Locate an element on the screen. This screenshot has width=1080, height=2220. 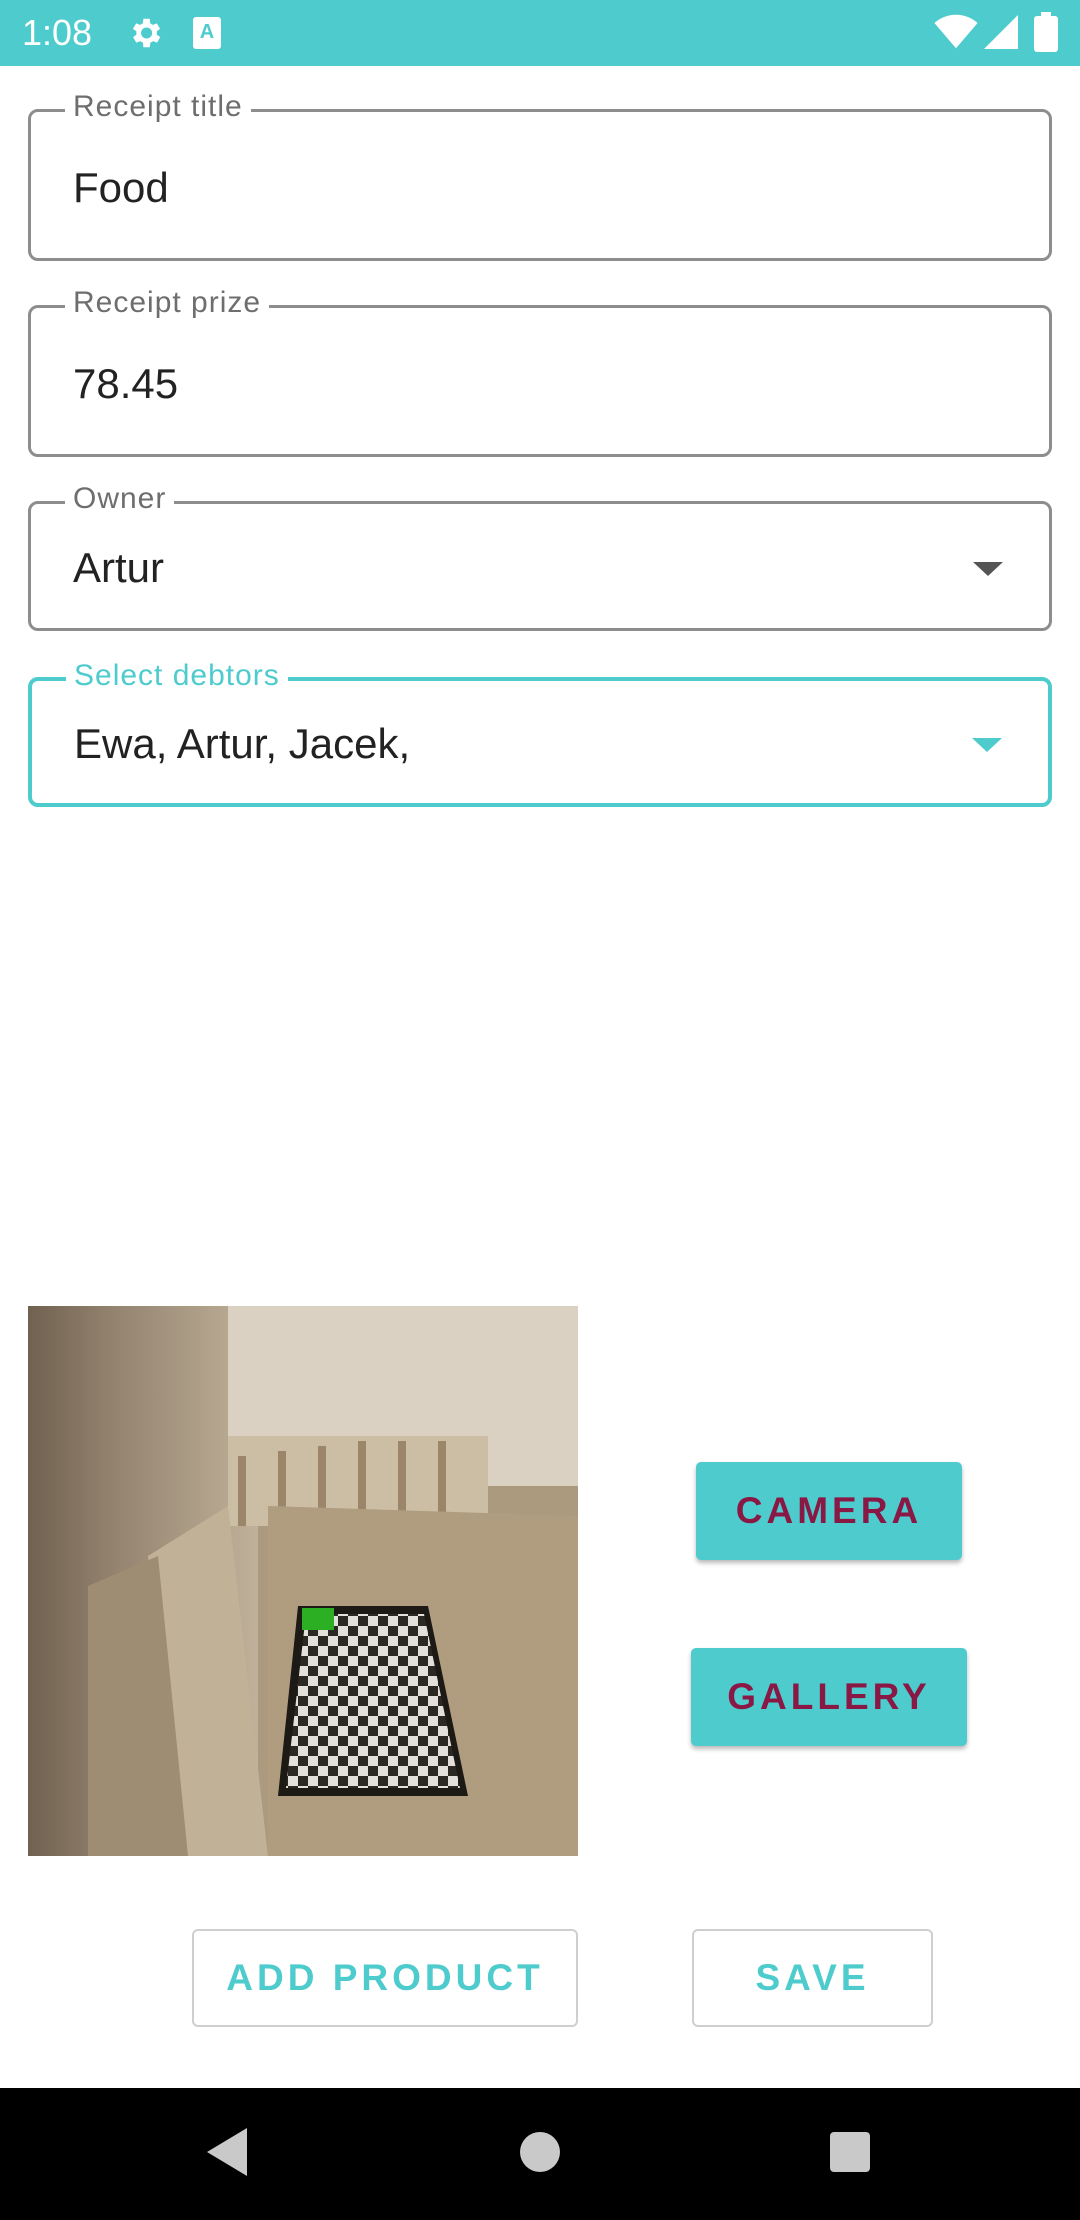
receipt-title-value: Food is located at coordinates (121, 188).